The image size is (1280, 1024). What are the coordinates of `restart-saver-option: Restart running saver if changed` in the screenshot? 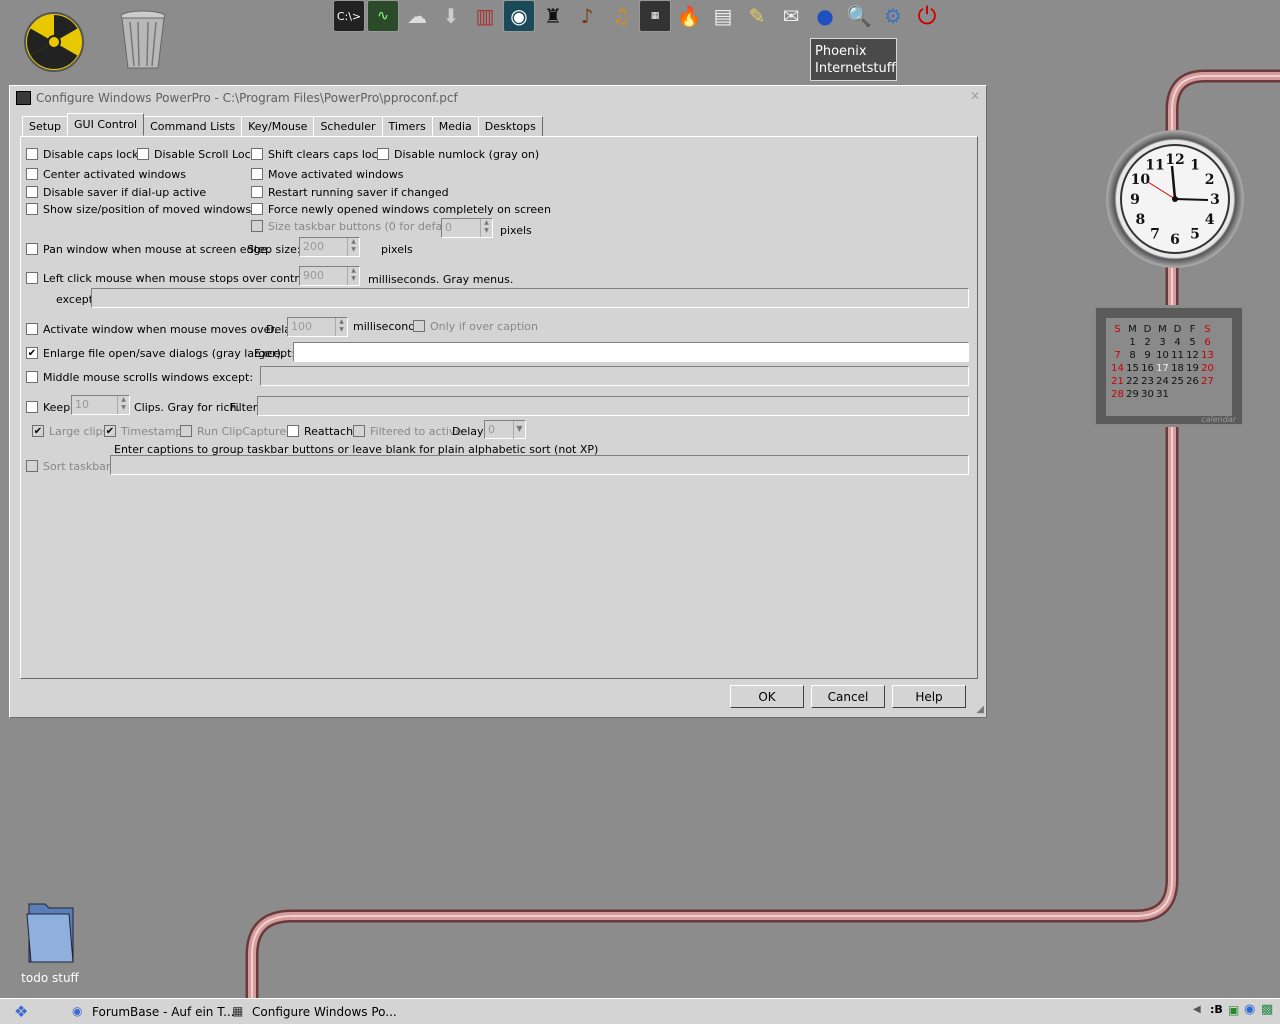 It's located at (350, 192).